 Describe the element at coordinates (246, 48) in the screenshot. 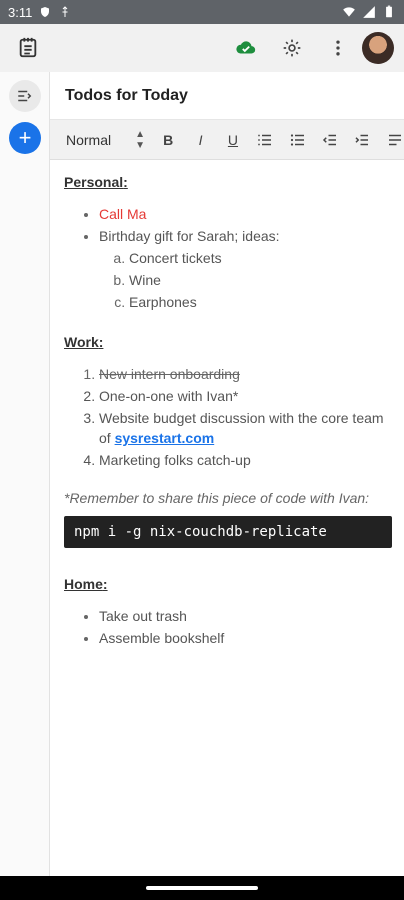

I see `cloud-check-icon` at that location.